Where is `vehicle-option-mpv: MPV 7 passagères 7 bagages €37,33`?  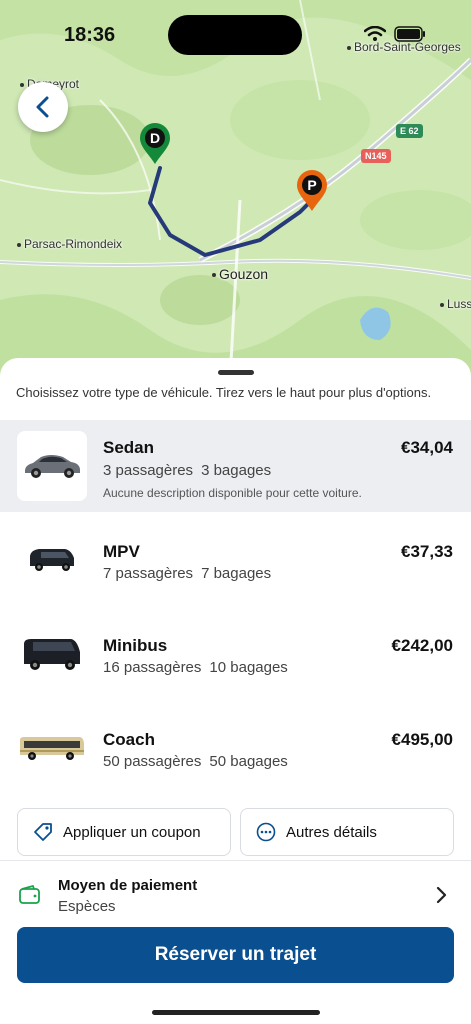
vehicle-option-mpv: MPV 7 passagères 7 bagages €37,33 is located at coordinates (235, 572).